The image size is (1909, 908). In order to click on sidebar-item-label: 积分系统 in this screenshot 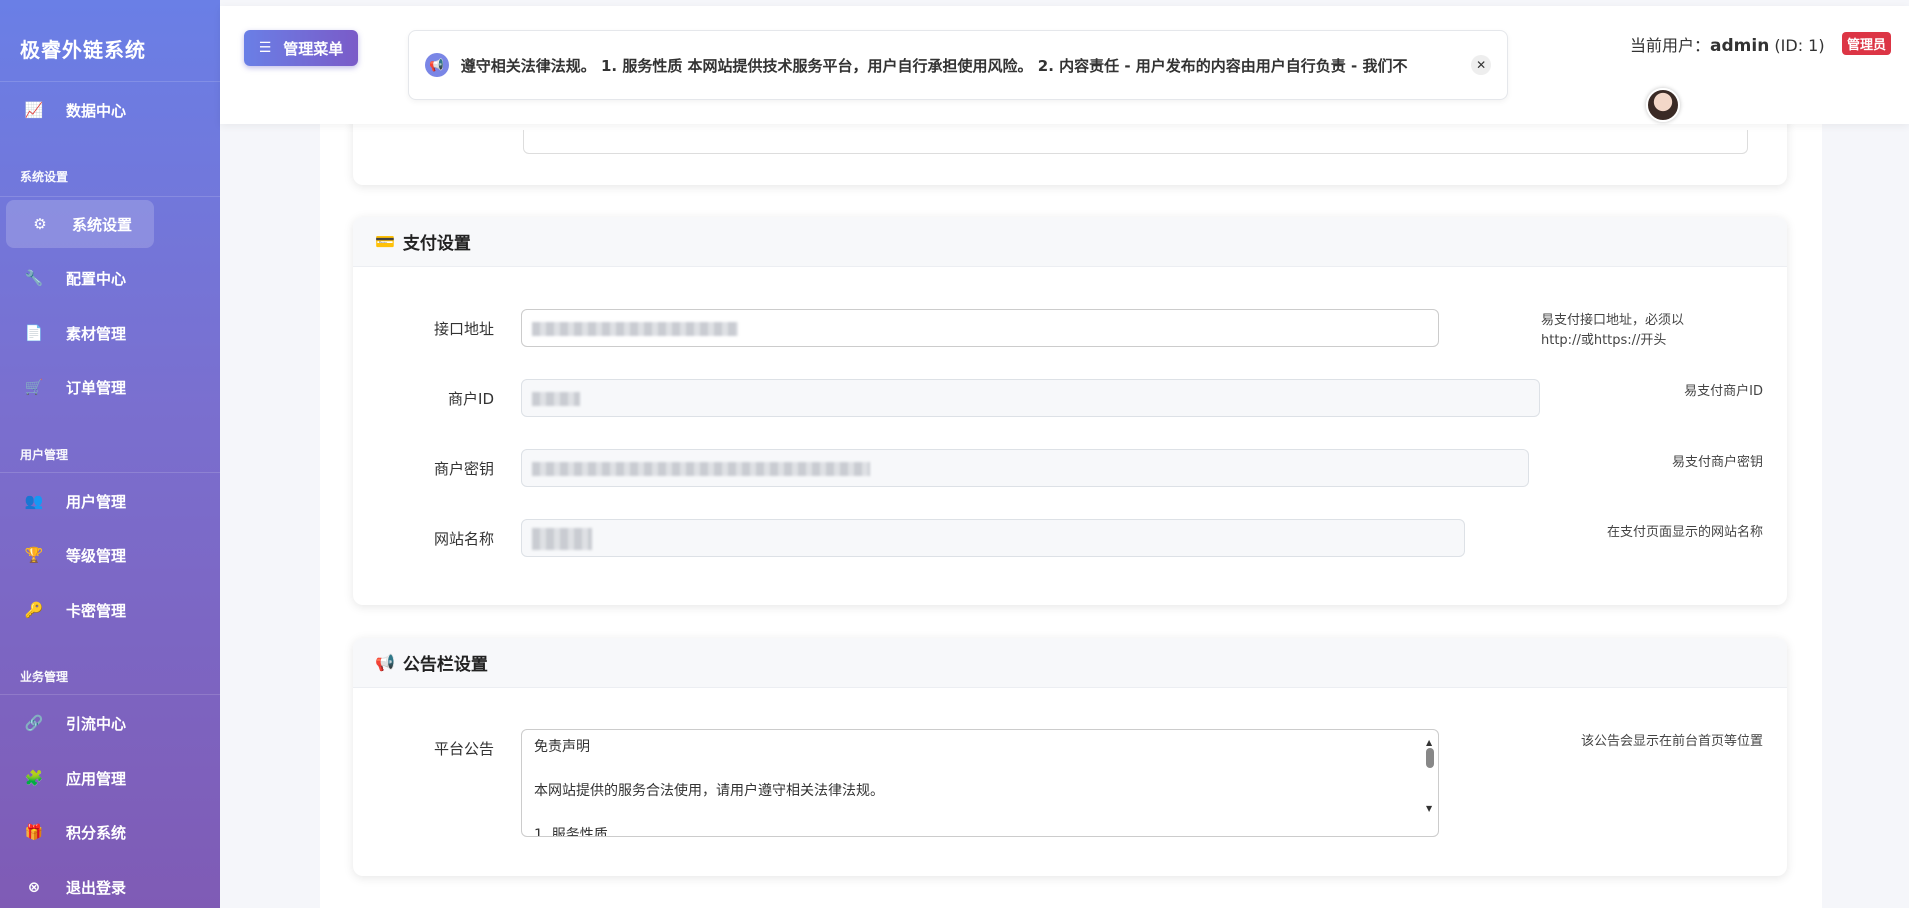, I will do `click(96, 832)`.